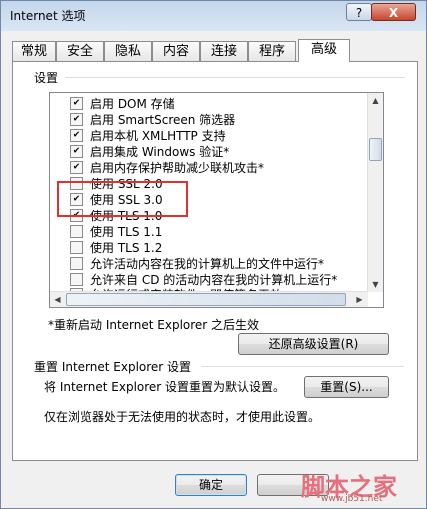 The height and width of the screenshot is (509, 427). I want to click on window-title: Internet 选项, so click(48, 16).